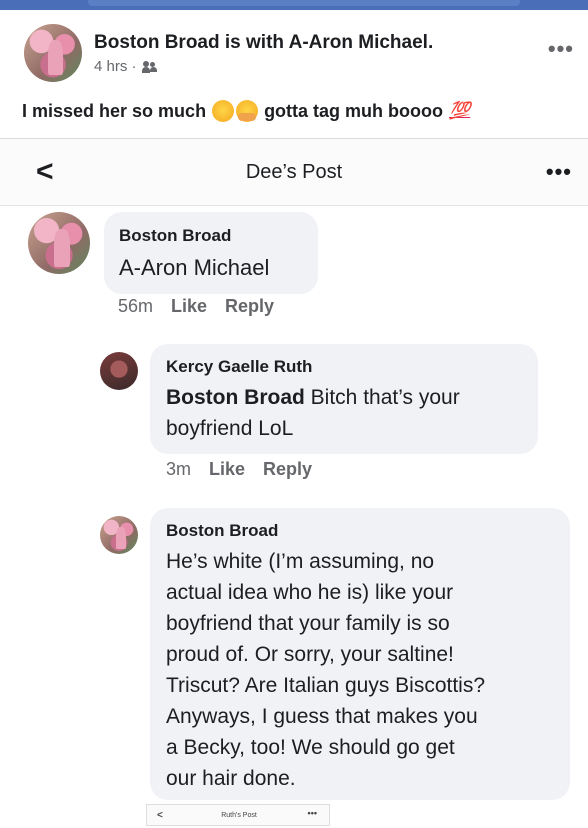 The image size is (588, 828). What do you see at coordinates (178, 469) in the screenshot?
I see `comment-time: 3m` at bounding box center [178, 469].